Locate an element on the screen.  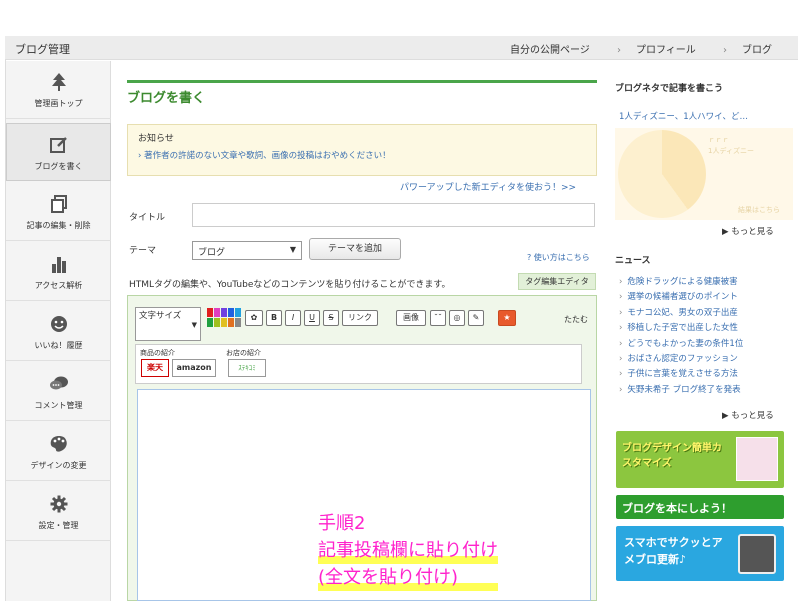
neta-heading: ブログネタで記事を書こう is located at coordinates (669, 89).